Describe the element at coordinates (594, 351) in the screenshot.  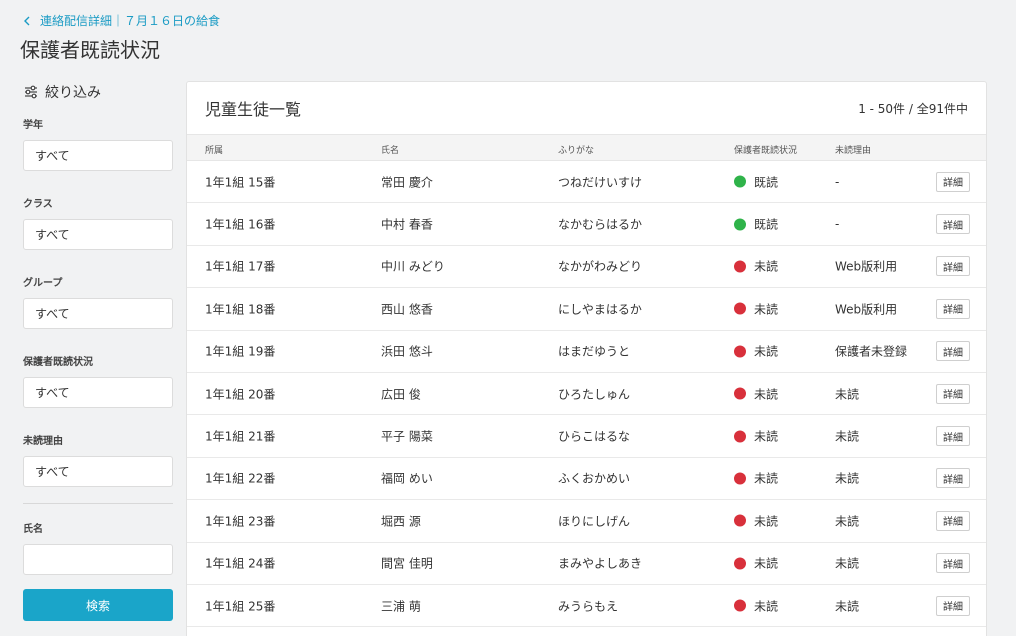
I see `cell-kana: はまだゆうと` at that location.